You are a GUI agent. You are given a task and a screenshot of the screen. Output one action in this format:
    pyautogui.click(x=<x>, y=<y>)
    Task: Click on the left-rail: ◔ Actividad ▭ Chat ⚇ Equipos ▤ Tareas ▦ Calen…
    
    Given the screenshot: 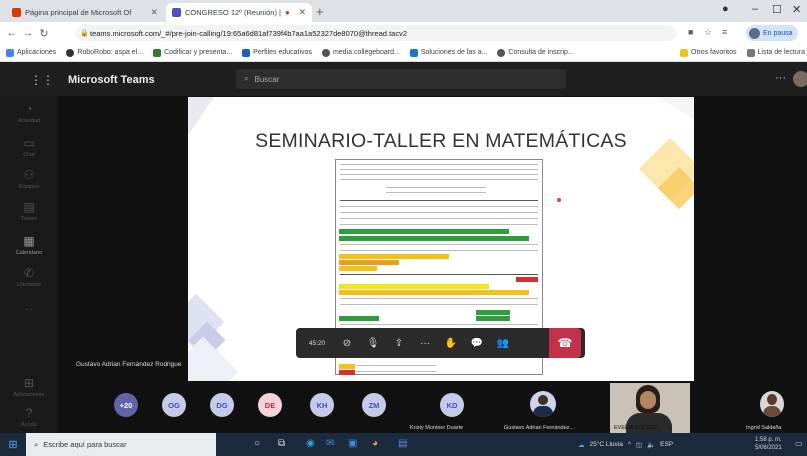 What is the action you would take?
    pyautogui.click(x=29, y=264)
    